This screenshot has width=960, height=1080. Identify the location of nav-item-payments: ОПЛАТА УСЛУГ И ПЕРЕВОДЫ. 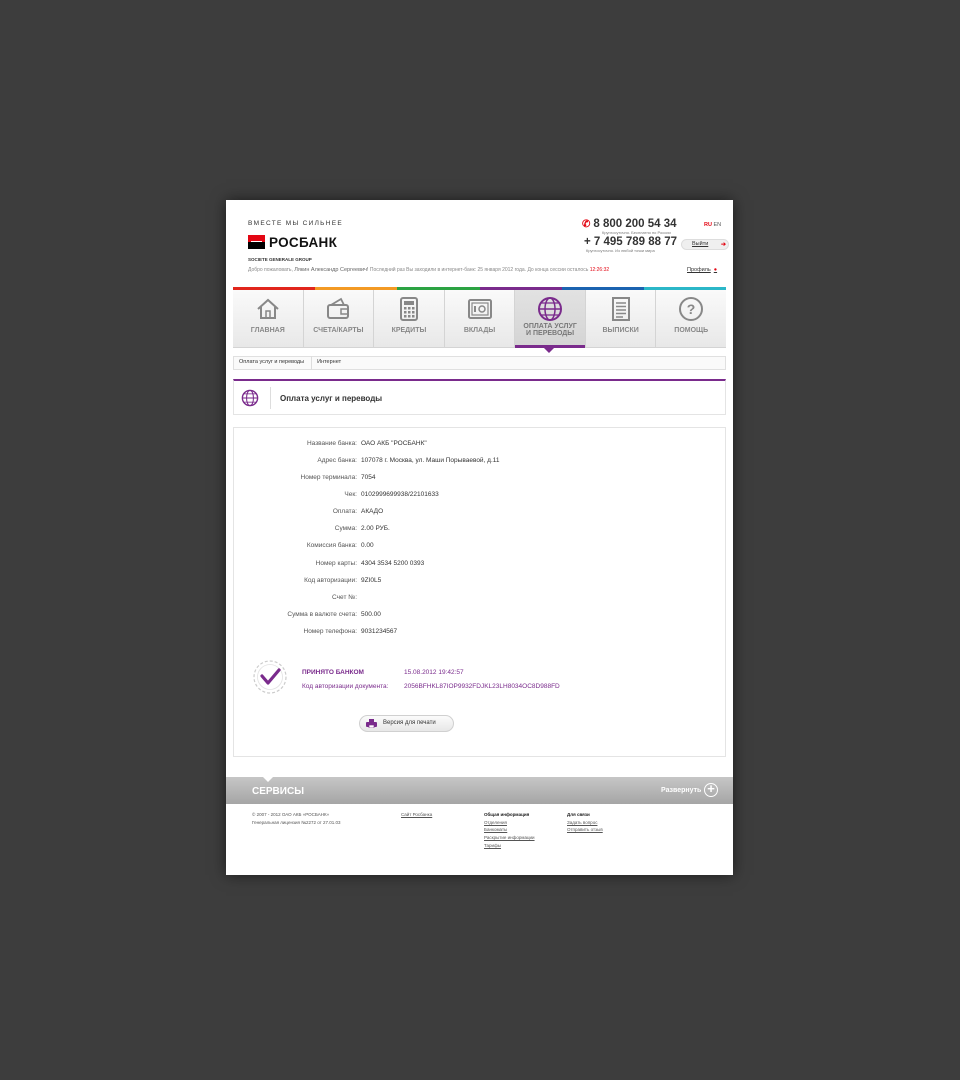
(550, 319).